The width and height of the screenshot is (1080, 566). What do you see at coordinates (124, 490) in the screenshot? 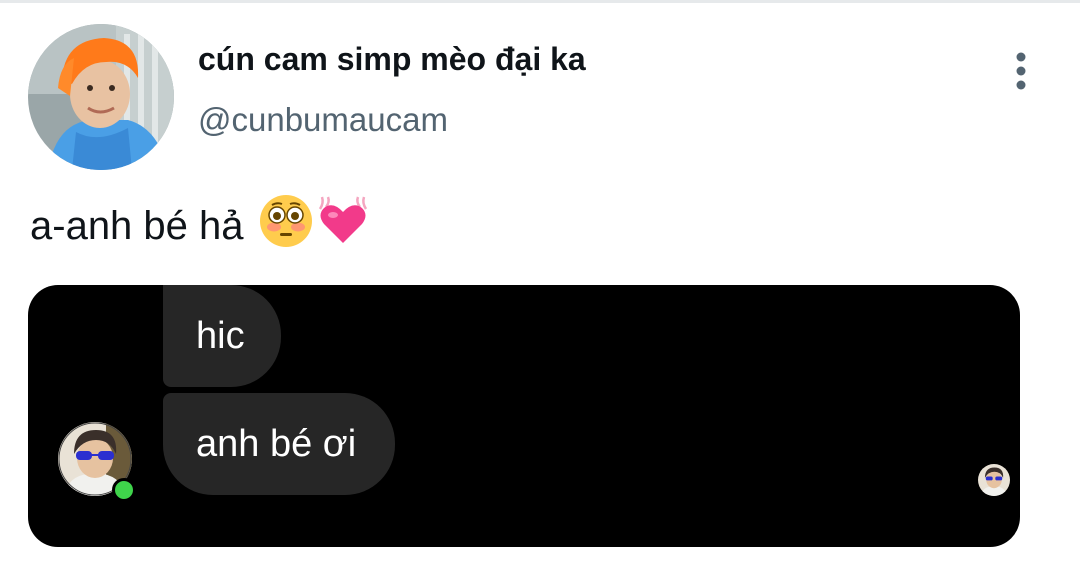
I see `online-status-dot` at bounding box center [124, 490].